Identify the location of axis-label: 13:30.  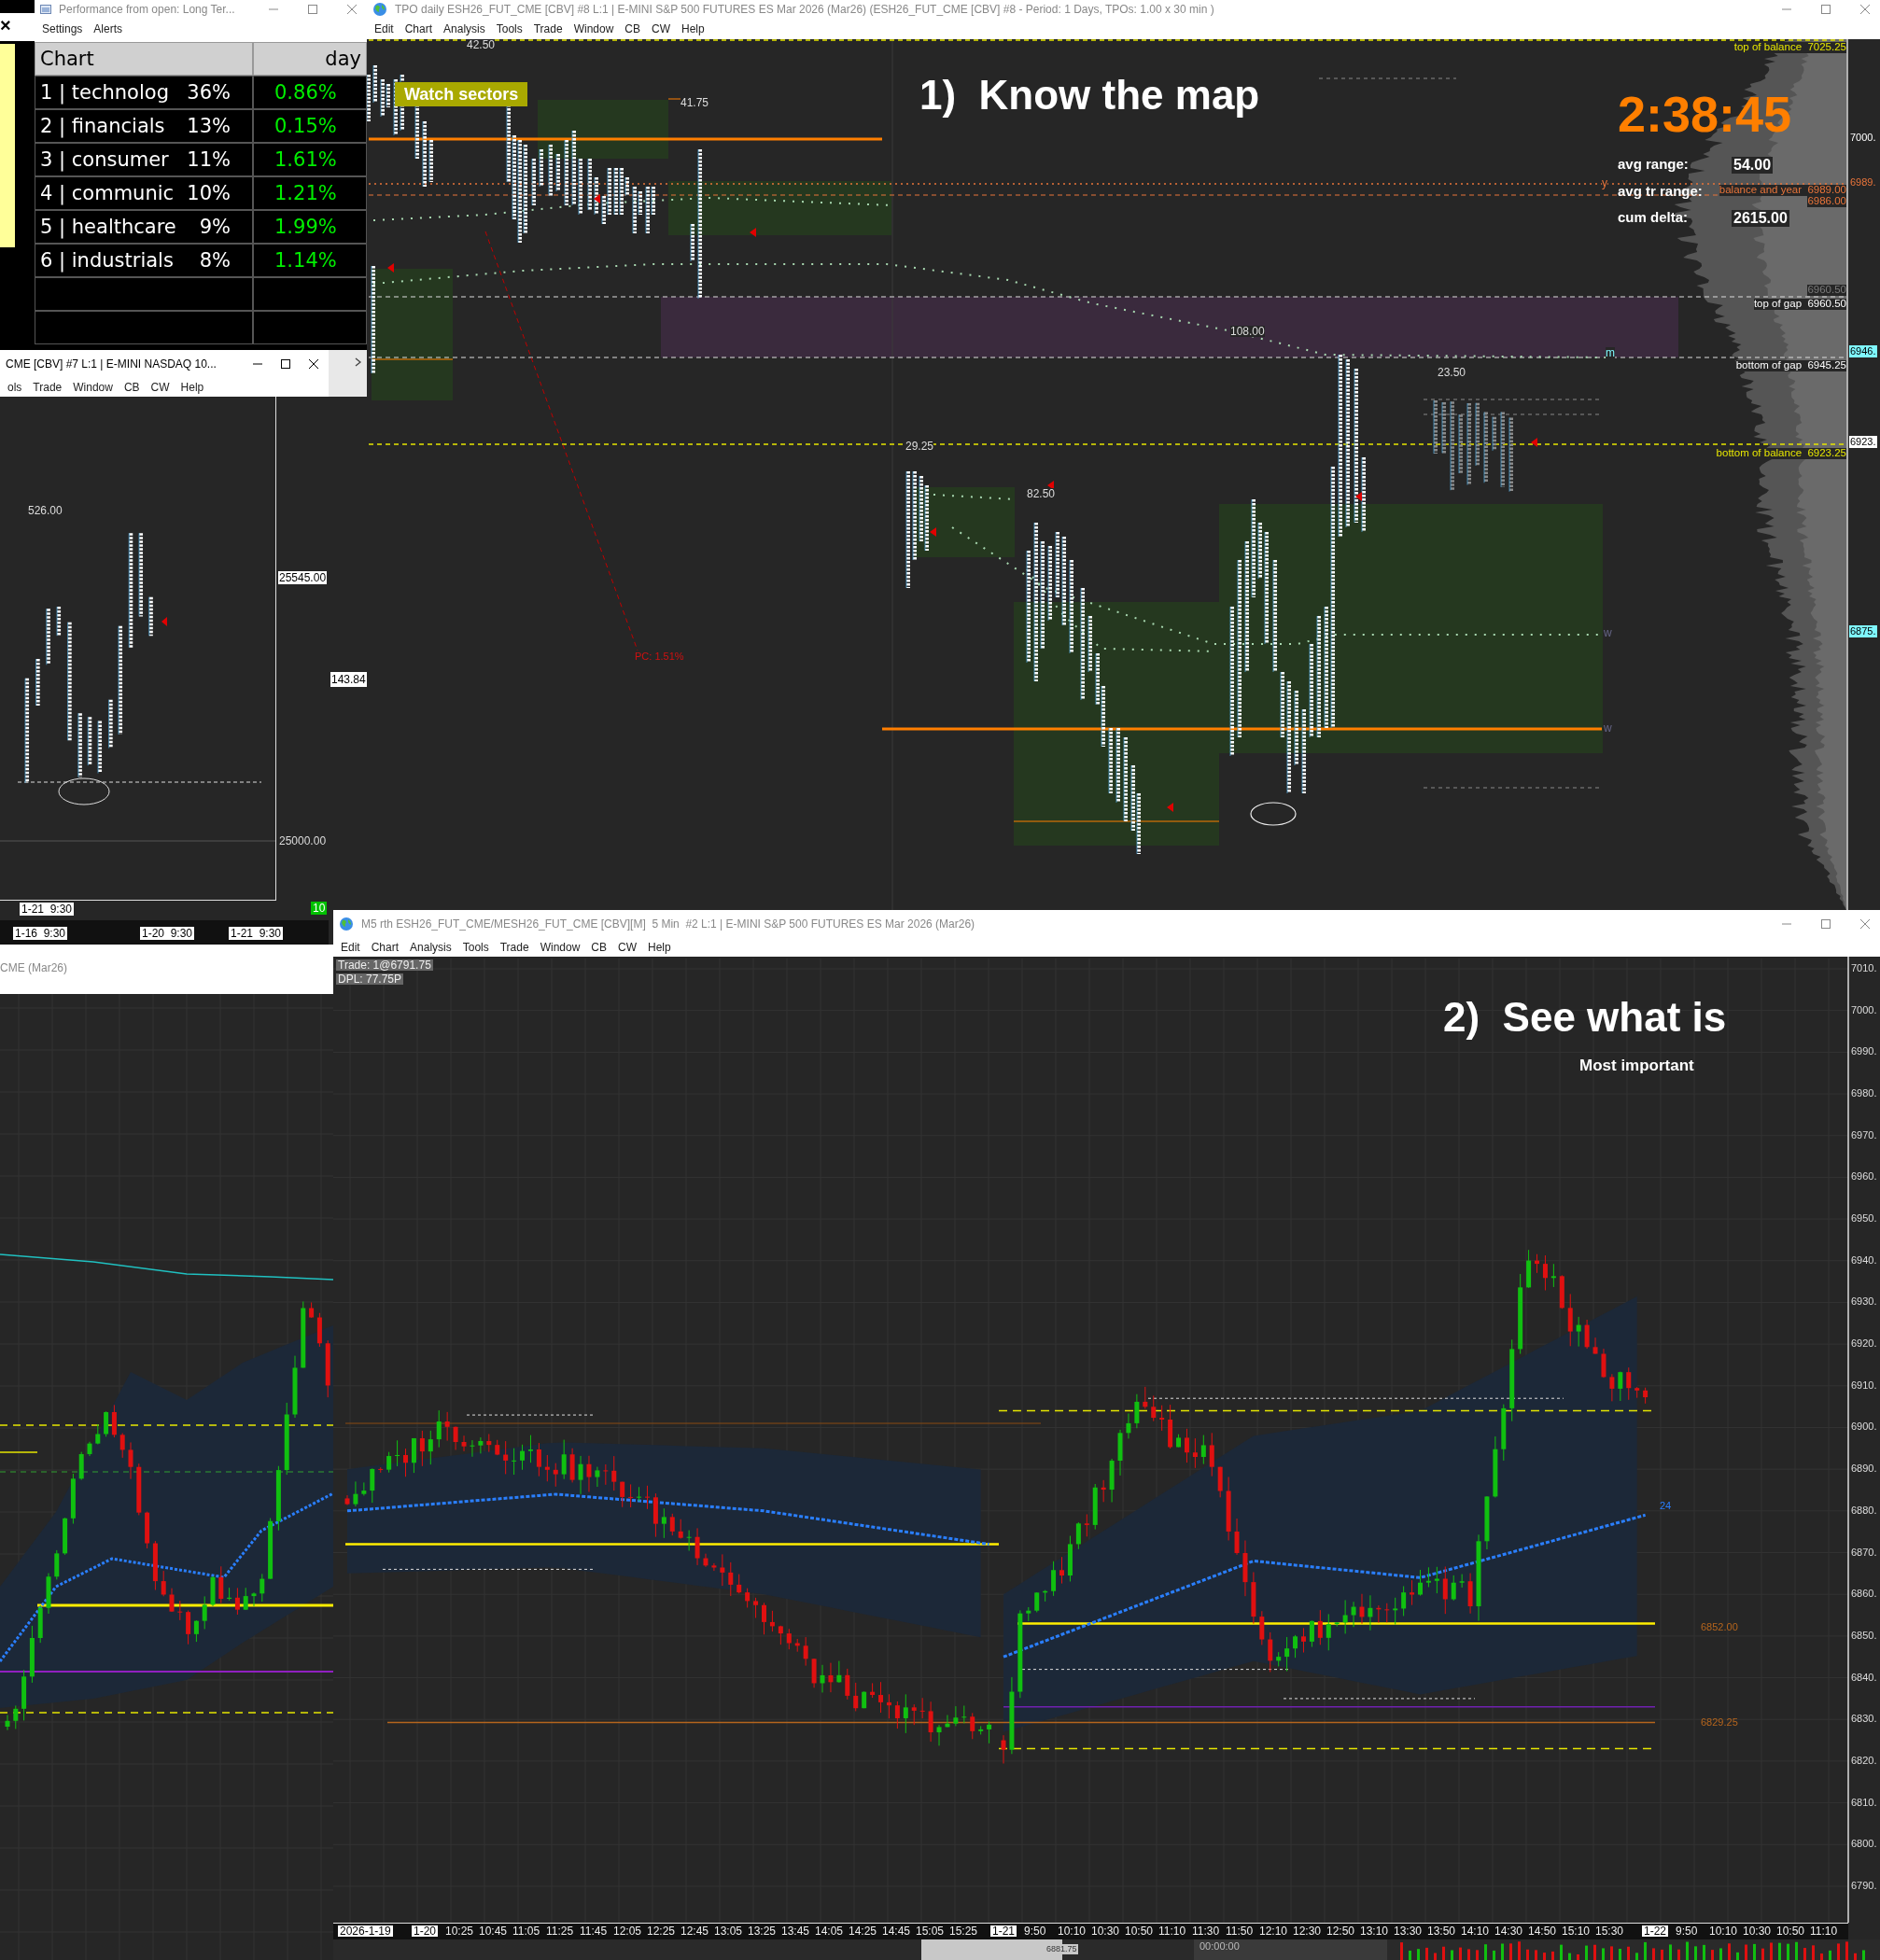
(1408, 1931).